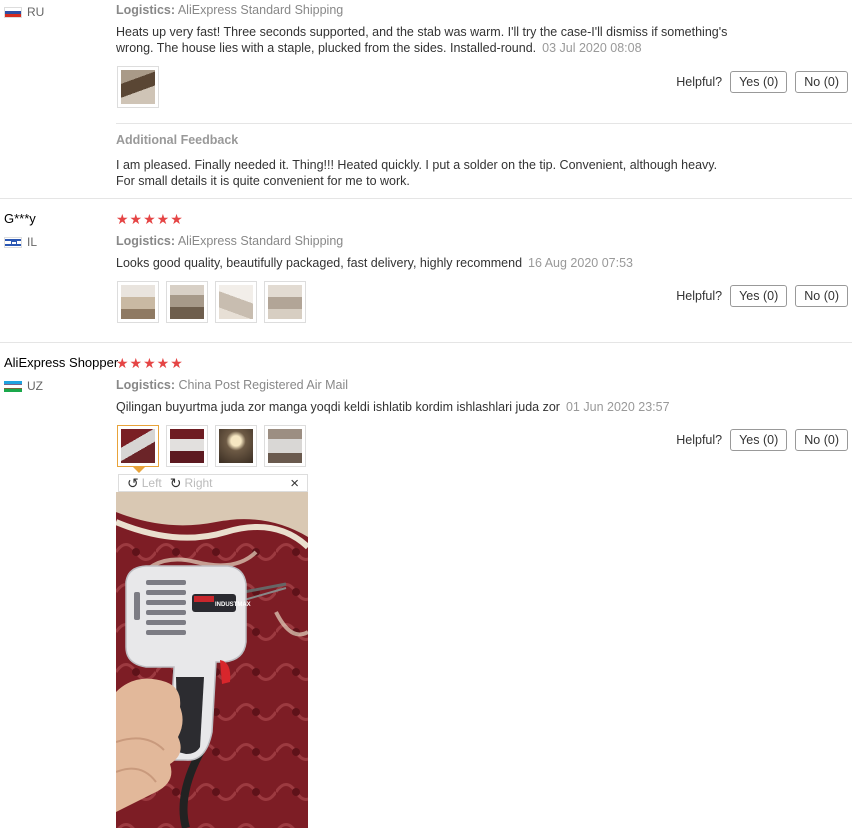 This screenshot has height=828, width=860. What do you see at coordinates (484, 123) in the screenshot?
I see `divider` at bounding box center [484, 123].